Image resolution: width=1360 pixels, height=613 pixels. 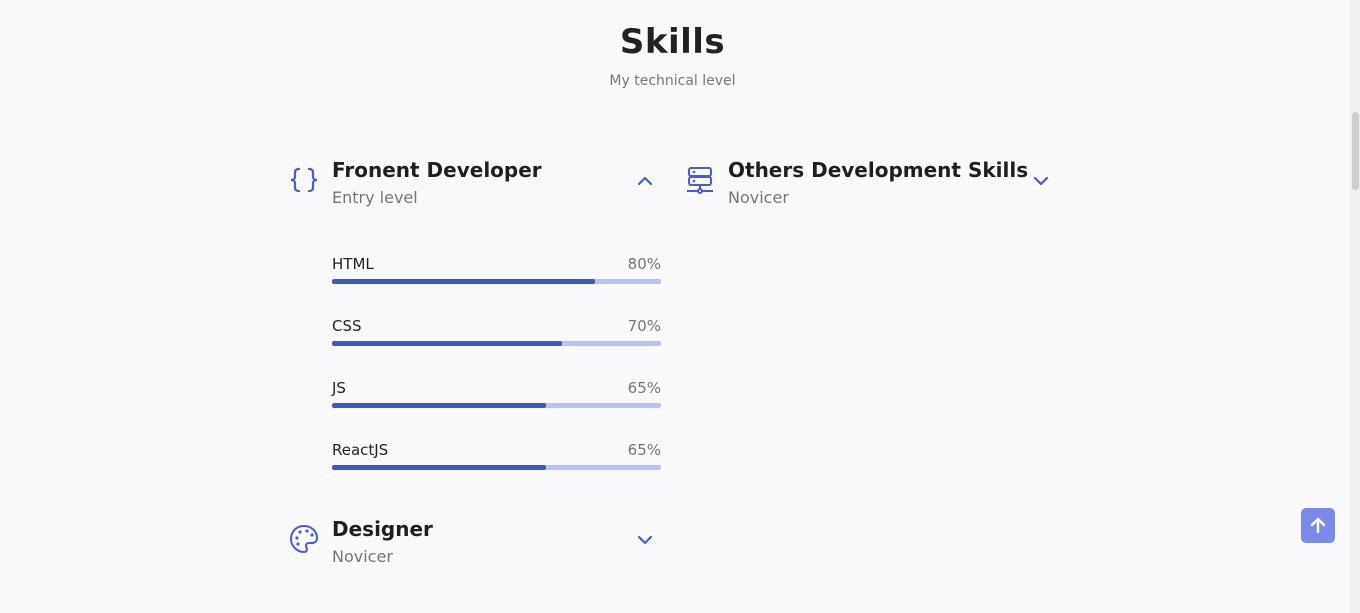 What do you see at coordinates (347, 326) in the screenshot?
I see `skill-name: CSS` at bounding box center [347, 326].